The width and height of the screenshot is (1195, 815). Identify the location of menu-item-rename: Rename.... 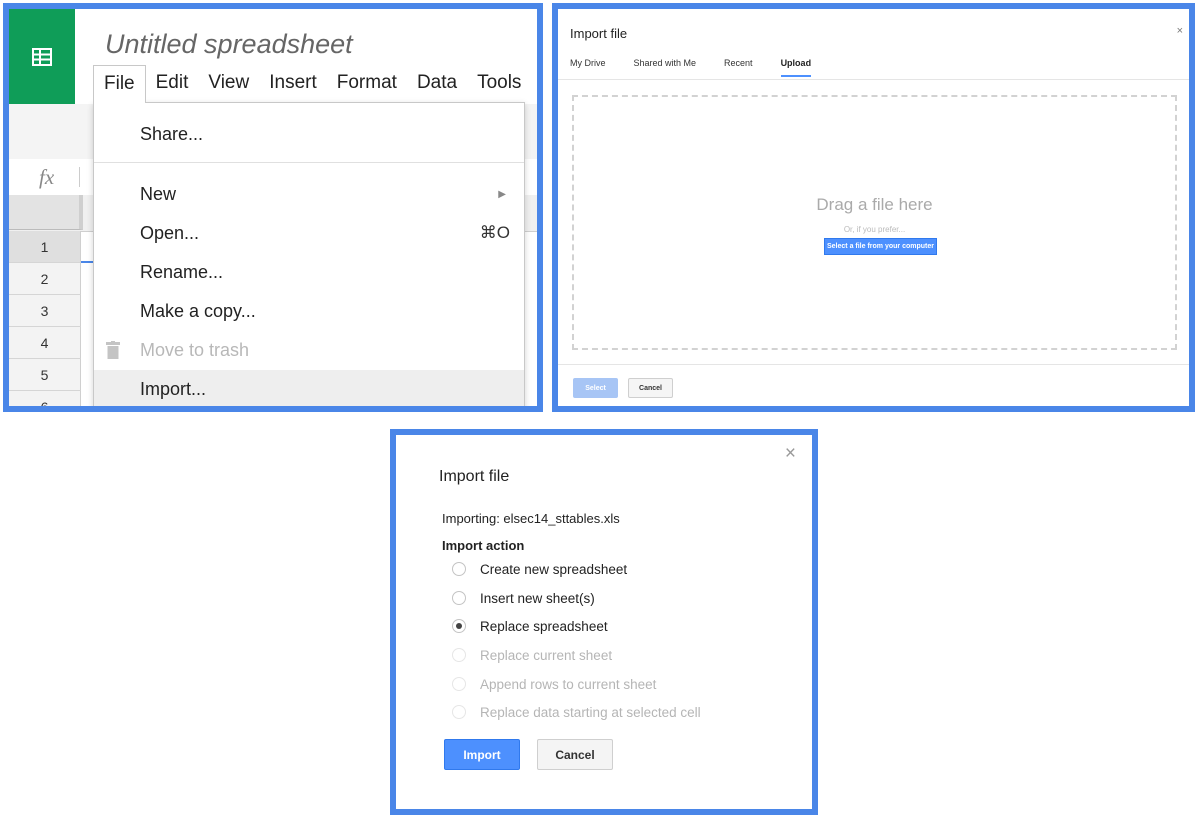
(309, 272).